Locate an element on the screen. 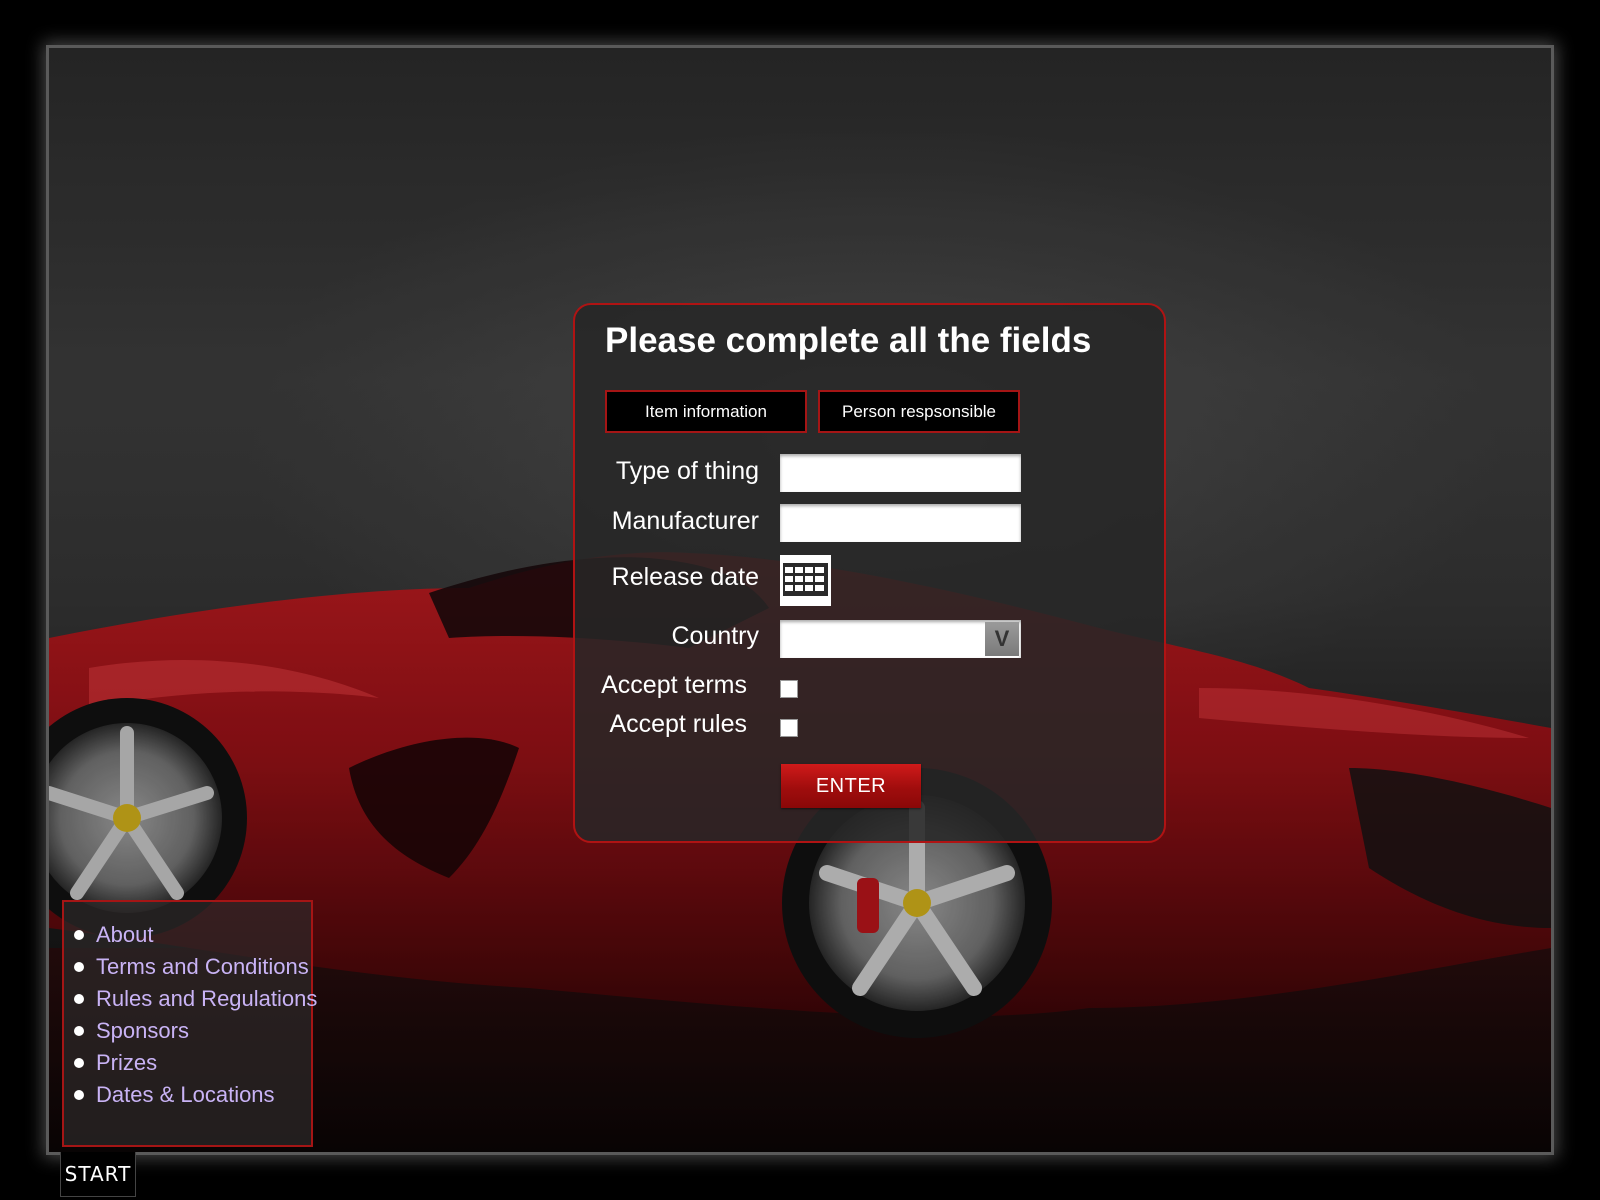 This screenshot has height=1200, width=1600. start-button: START is located at coordinates (98, 1174).